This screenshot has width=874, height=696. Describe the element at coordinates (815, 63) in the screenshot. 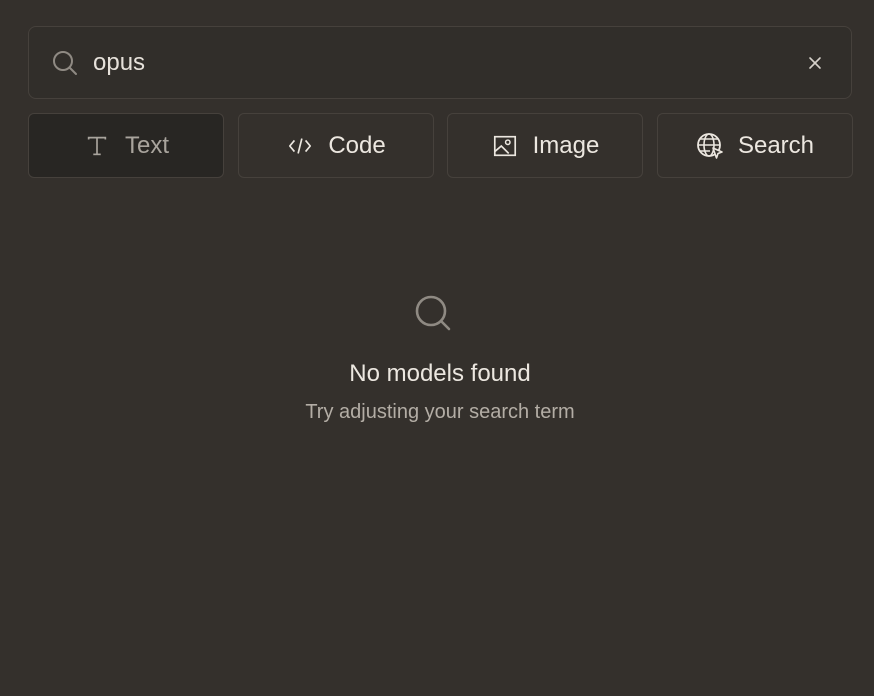

I see `clear-search-button` at that location.